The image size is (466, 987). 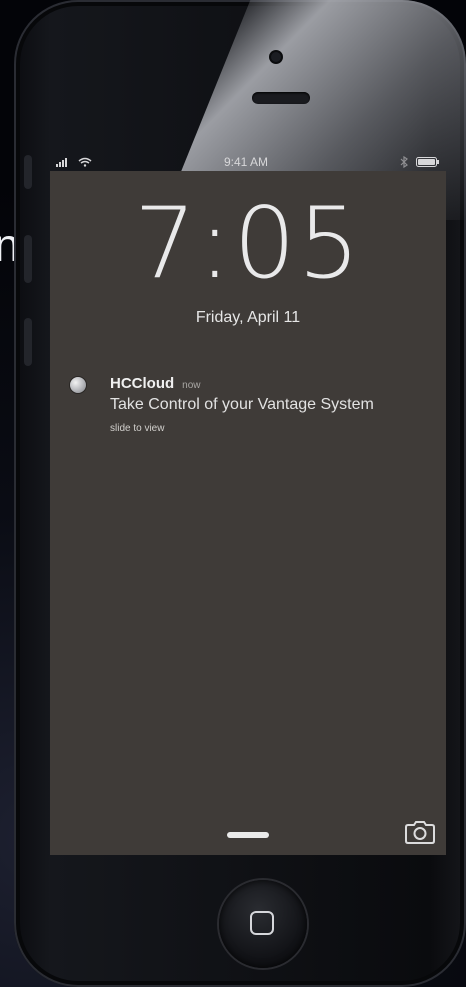 I want to click on camera-icon, so click(x=420, y=832).